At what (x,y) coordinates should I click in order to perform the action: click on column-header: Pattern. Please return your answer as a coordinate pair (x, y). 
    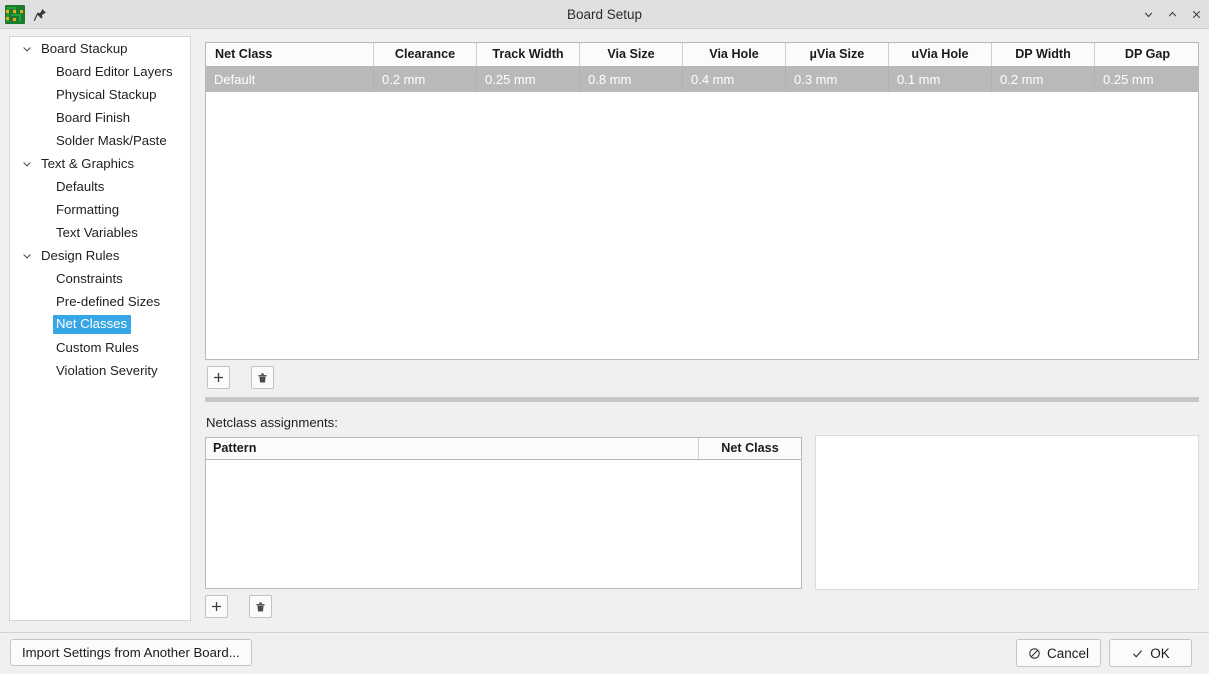
    Looking at the image, I should click on (452, 448).